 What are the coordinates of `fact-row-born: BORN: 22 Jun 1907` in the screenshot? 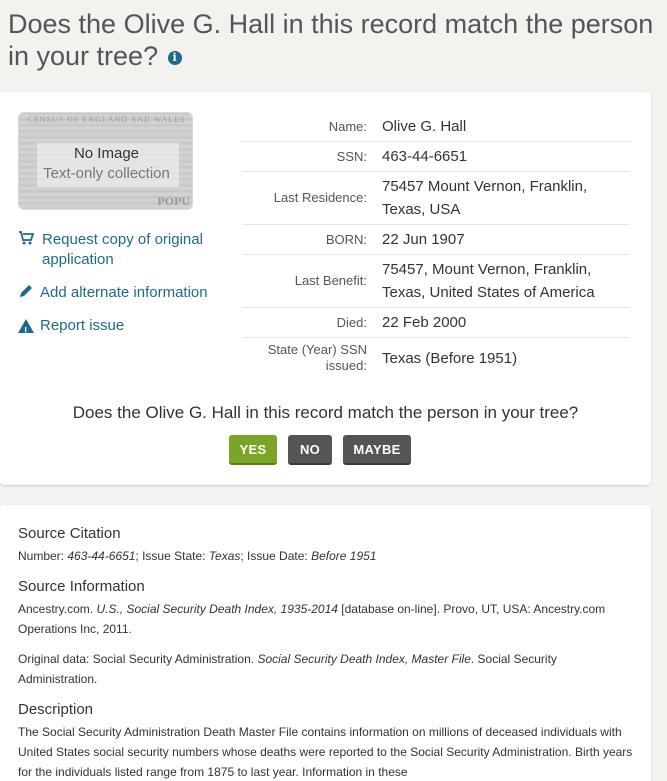 It's located at (436, 240).